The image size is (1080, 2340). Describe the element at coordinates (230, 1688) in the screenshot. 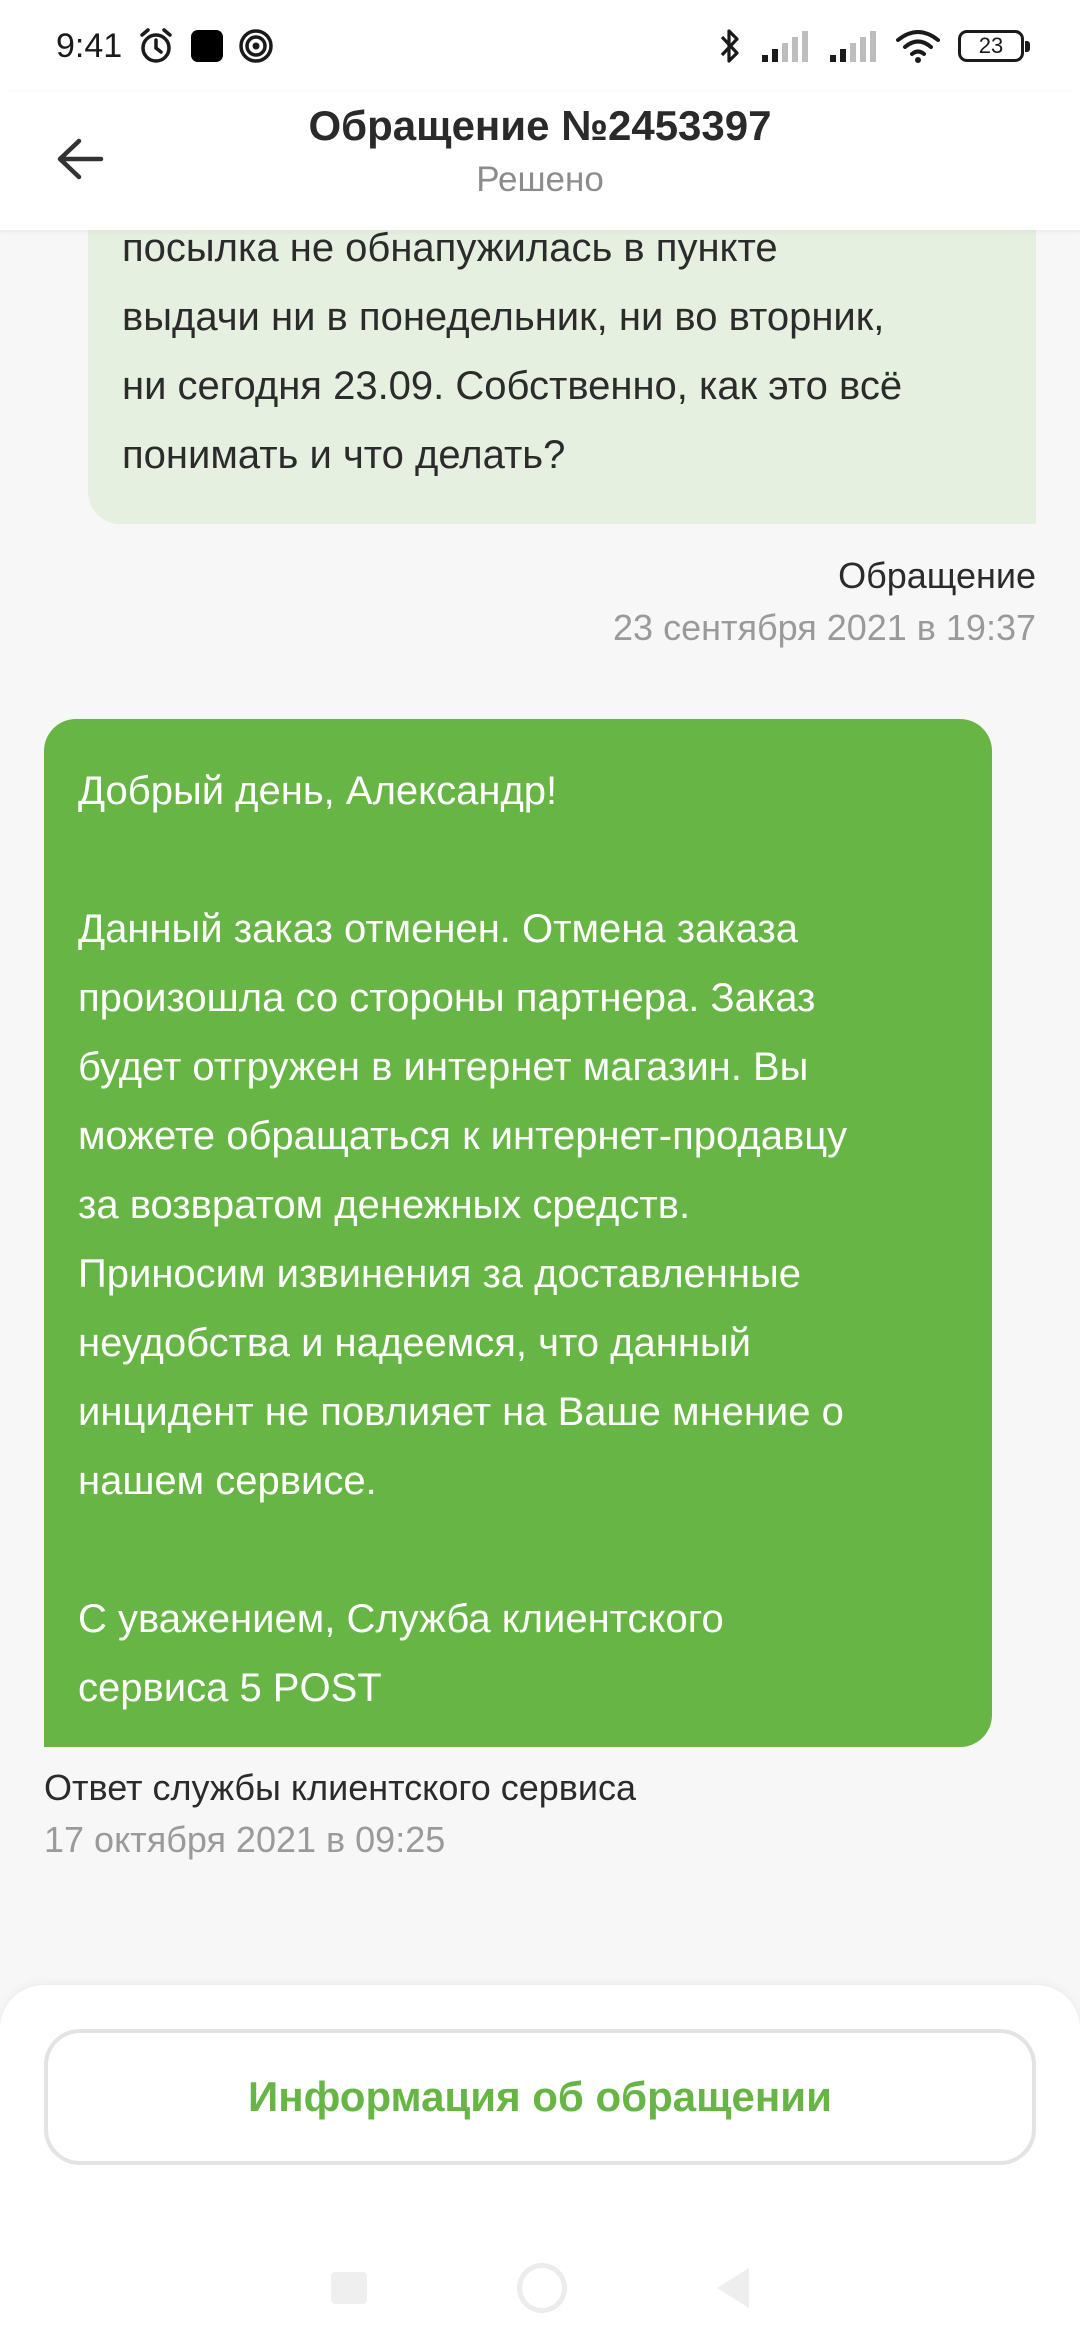

I see `message-line: сервиса 5 POST` at that location.